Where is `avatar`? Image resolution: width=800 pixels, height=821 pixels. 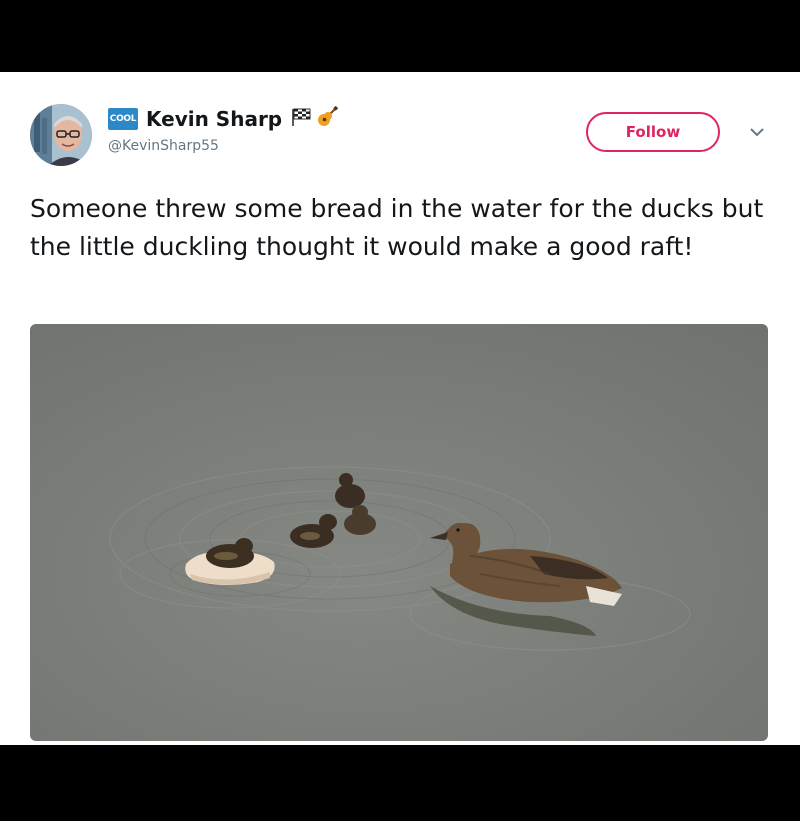 avatar is located at coordinates (61, 135).